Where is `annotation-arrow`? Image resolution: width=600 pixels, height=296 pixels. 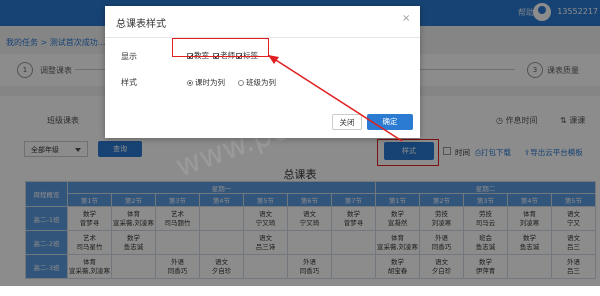
annotation-arrow is located at coordinates (335, 98).